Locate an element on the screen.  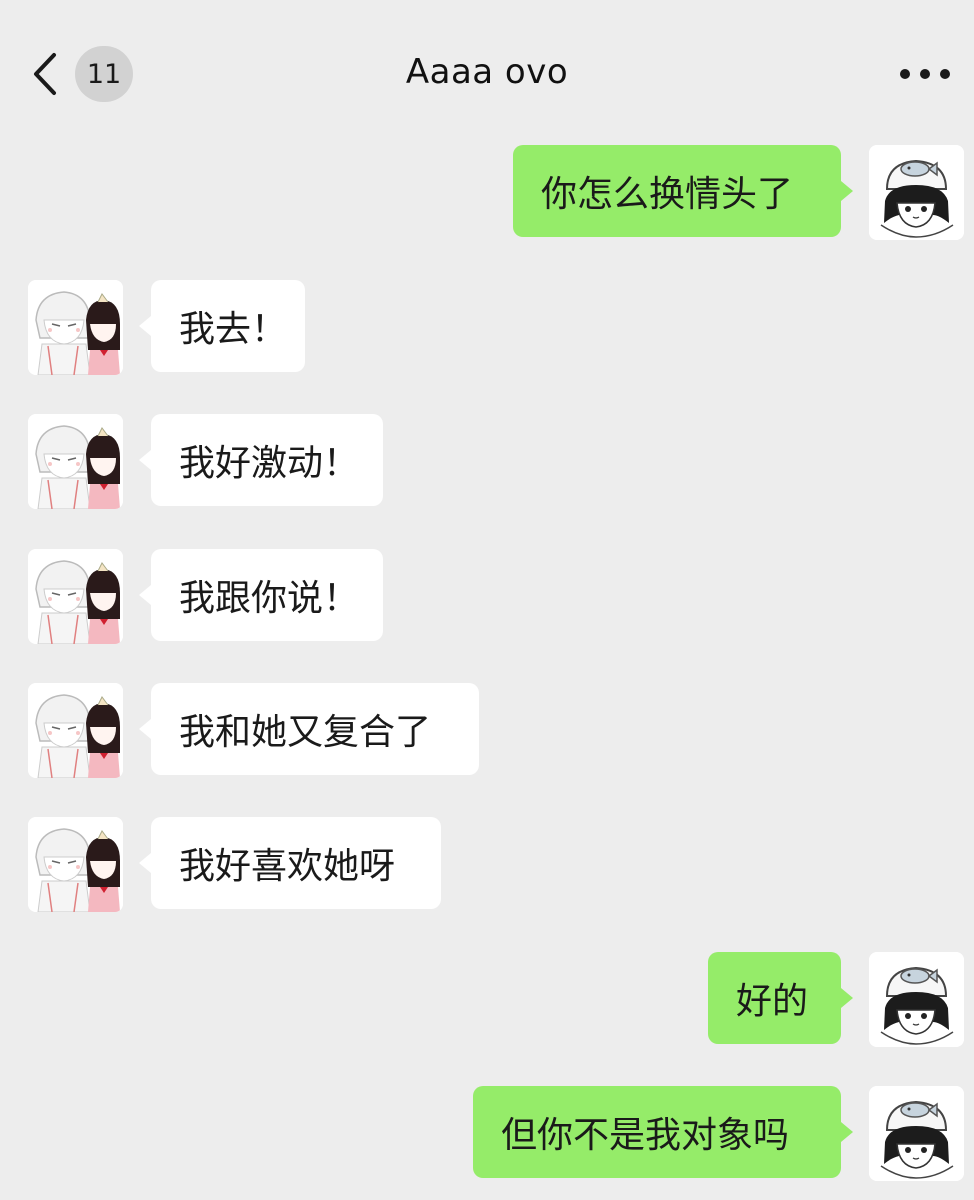
chat-header: 11 Aaaa ovo is located at coordinates (487, 65).